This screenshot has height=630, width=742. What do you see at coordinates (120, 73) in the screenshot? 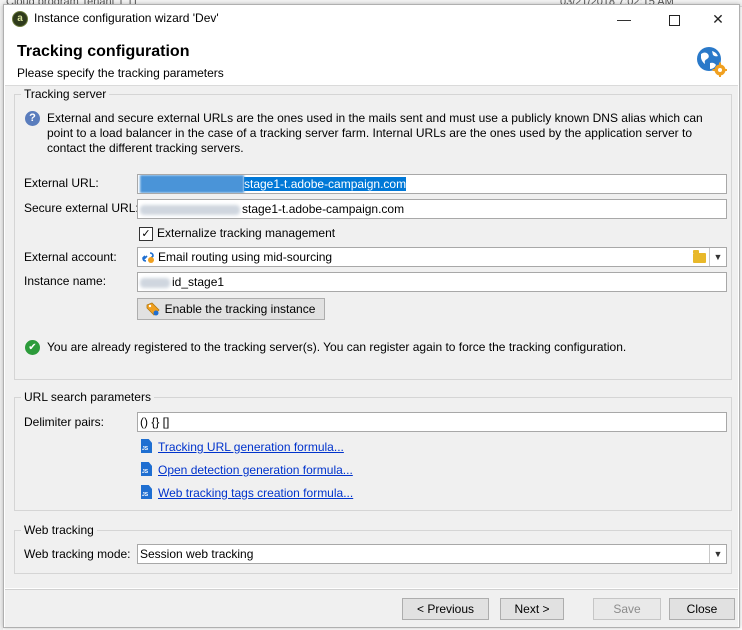
I see `page-subtitle: Please specify the tracking parameters` at bounding box center [120, 73].